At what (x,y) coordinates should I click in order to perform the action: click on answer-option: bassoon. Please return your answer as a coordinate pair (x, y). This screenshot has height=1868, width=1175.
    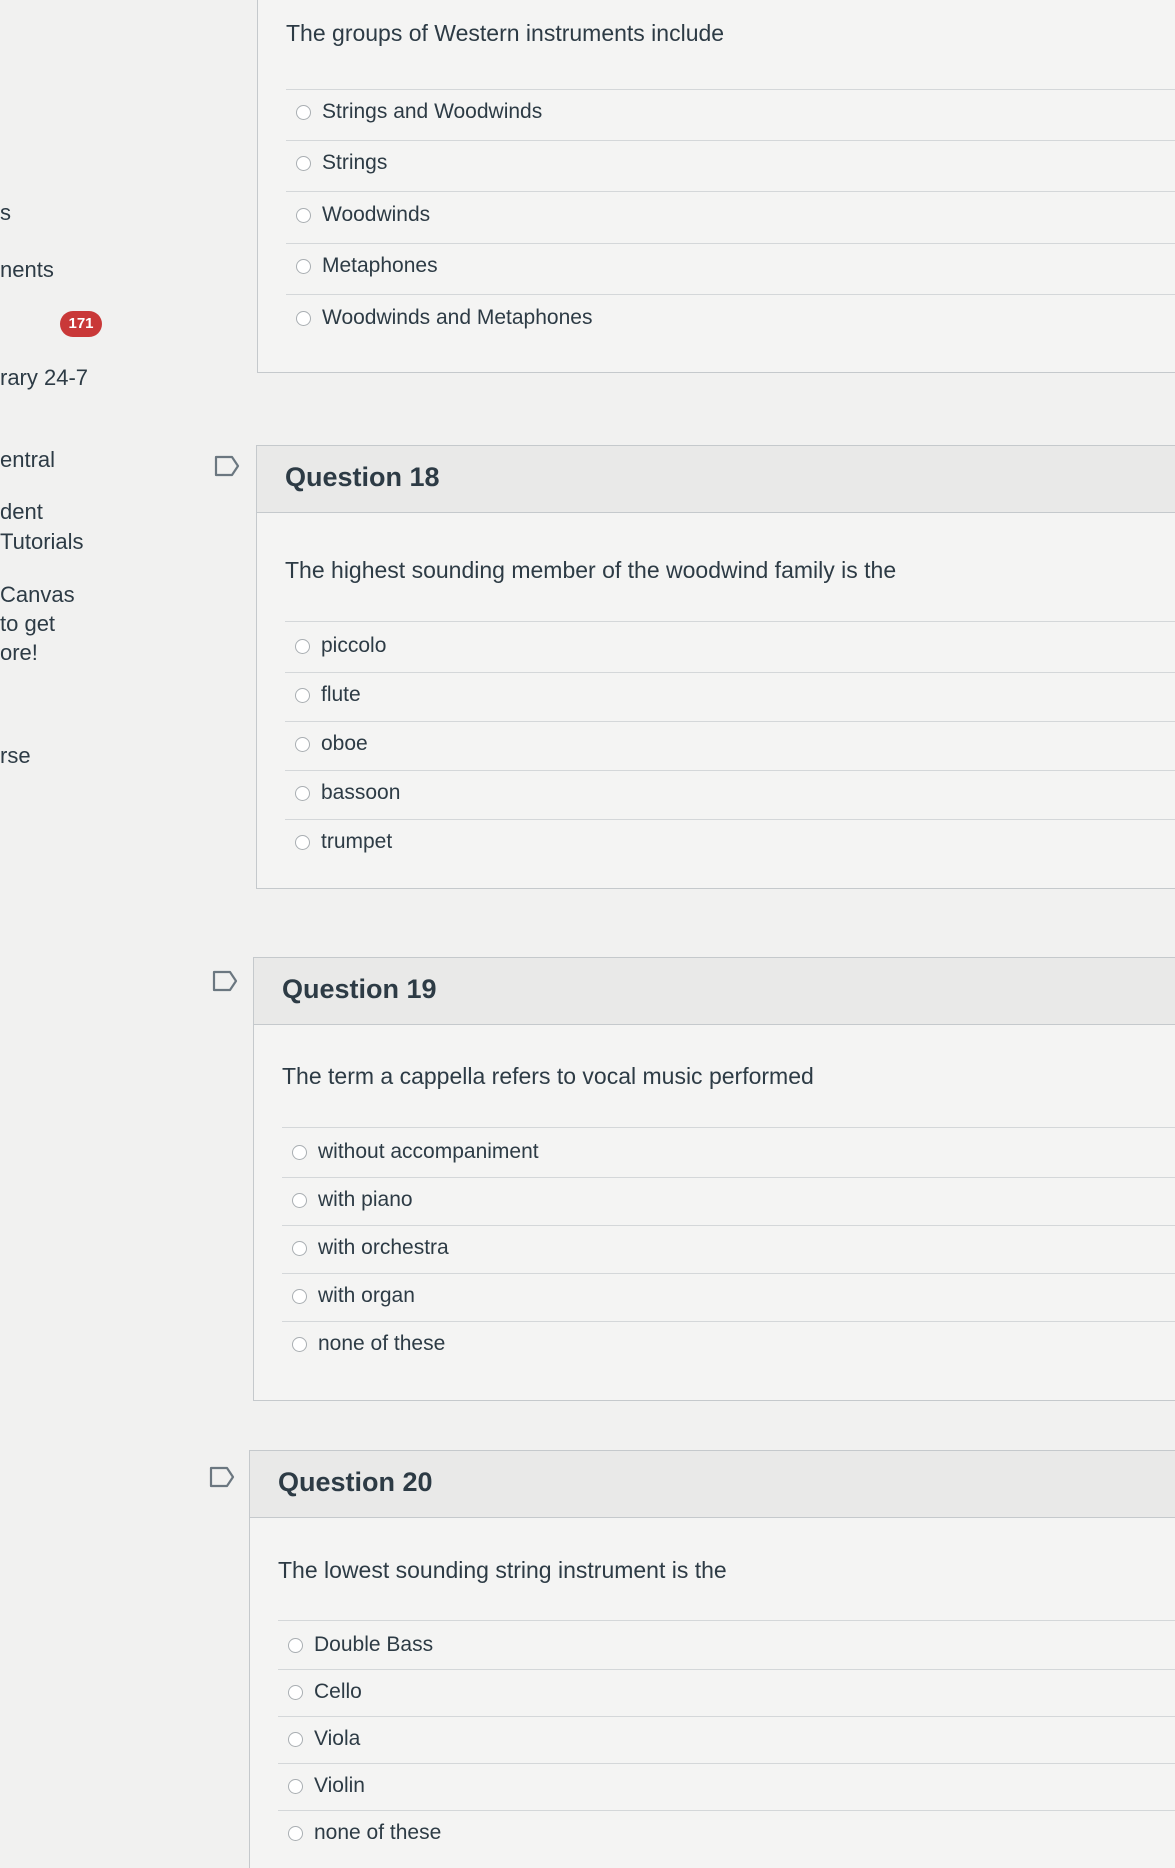
    Looking at the image, I should click on (730, 795).